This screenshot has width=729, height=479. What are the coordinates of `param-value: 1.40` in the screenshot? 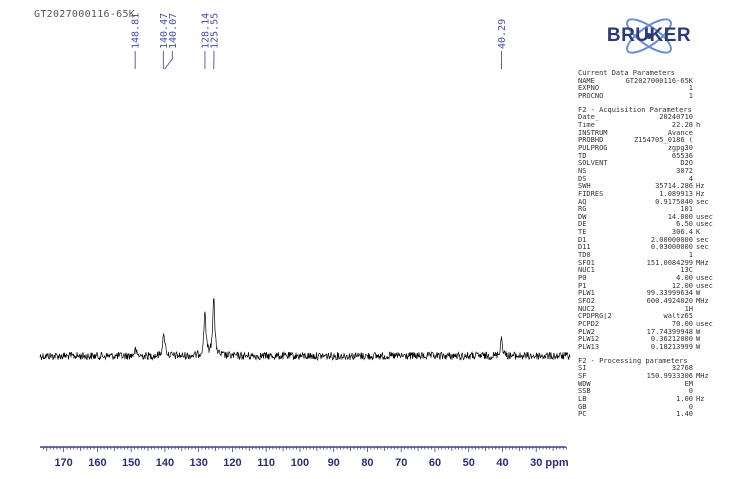 It's located at (684, 415).